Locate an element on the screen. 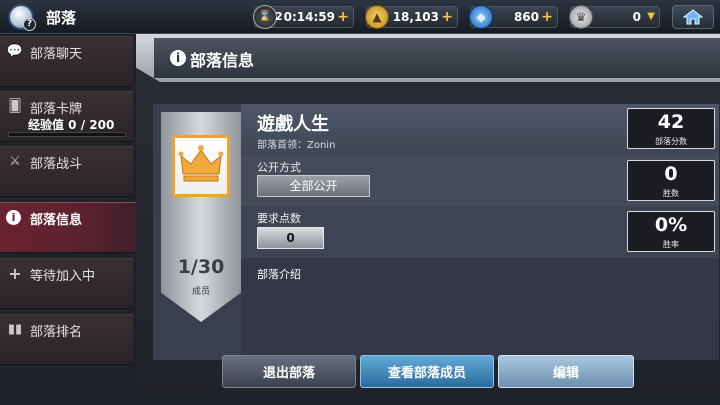 This screenshot has width=720, height=405. members-count: 1/30 is located at coordinates (201, 267).